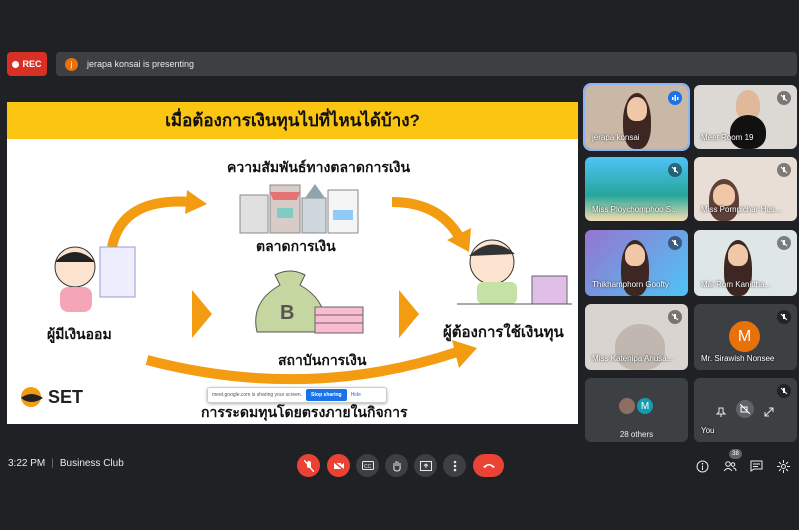 The image size is (799, 530). What do you see at coordinates (326, 395) in the screenshot?
I see `stop-sharing-button: Stop sharing` at bounding box center [326, 395].